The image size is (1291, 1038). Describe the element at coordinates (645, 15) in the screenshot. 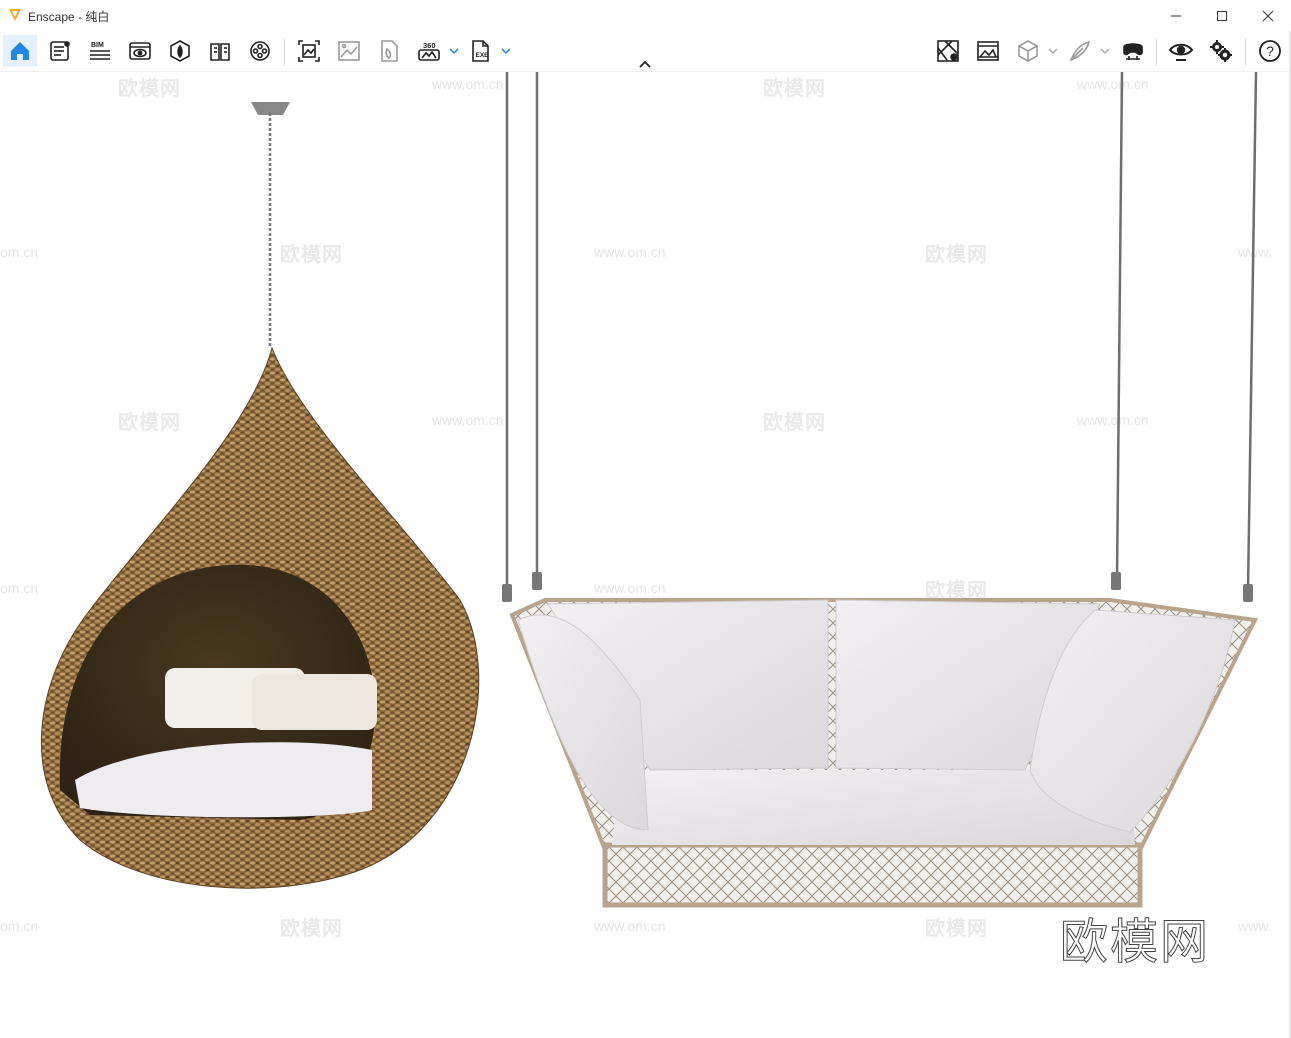

I see `title-bar: Enscape - 纯白` at that location.